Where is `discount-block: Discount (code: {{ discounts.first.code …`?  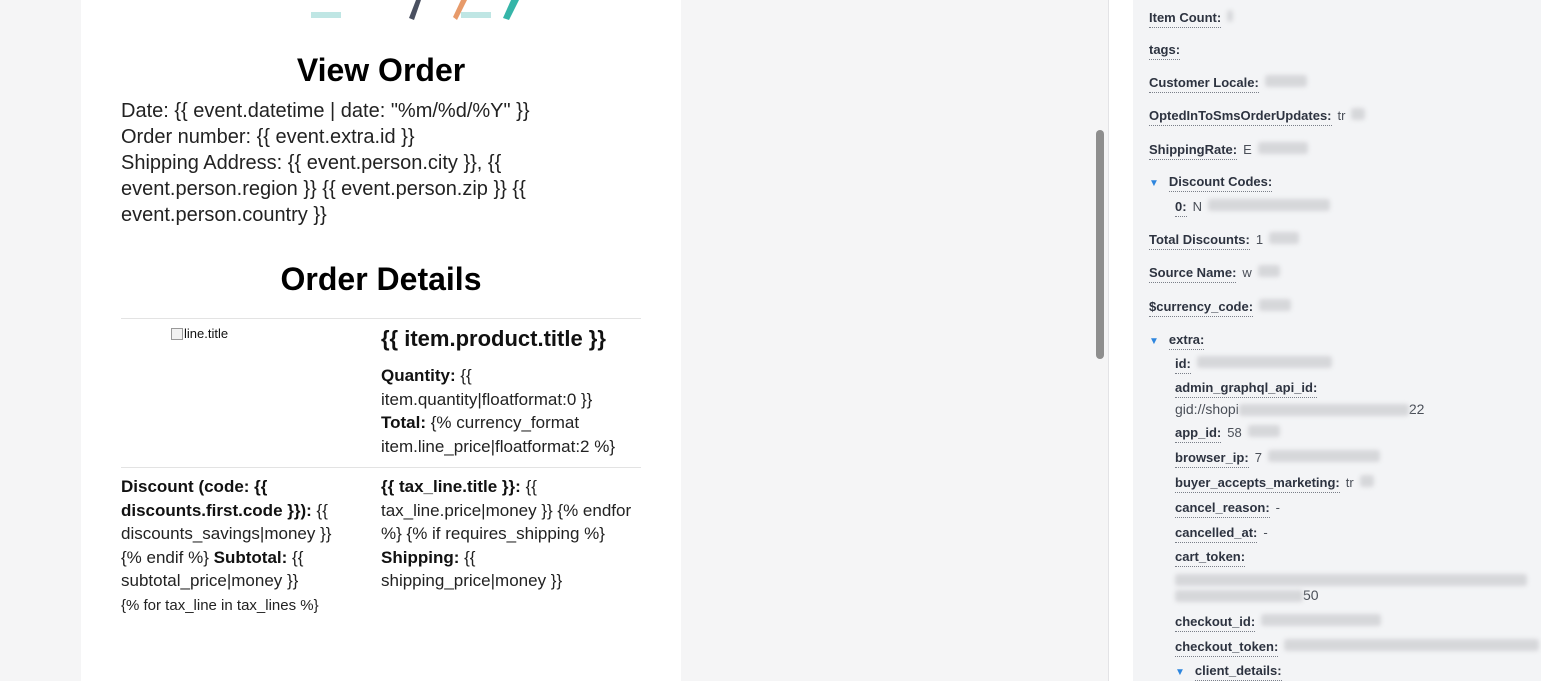
discount-block: Discount (code: {{ discounts.first.code … is located at coordinates (238, 546).